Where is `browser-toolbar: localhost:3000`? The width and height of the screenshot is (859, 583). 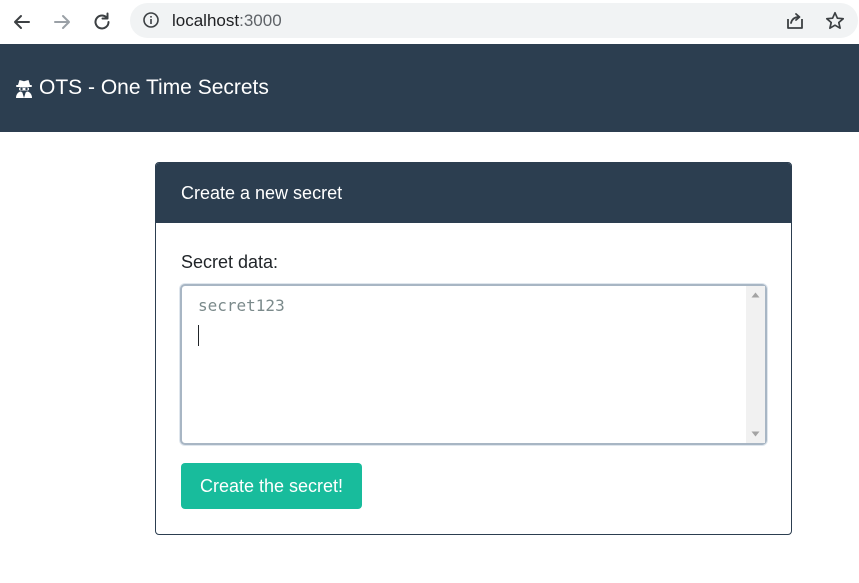
browser-toolbar: localhost:3000 is located at coordinates (429, 22).